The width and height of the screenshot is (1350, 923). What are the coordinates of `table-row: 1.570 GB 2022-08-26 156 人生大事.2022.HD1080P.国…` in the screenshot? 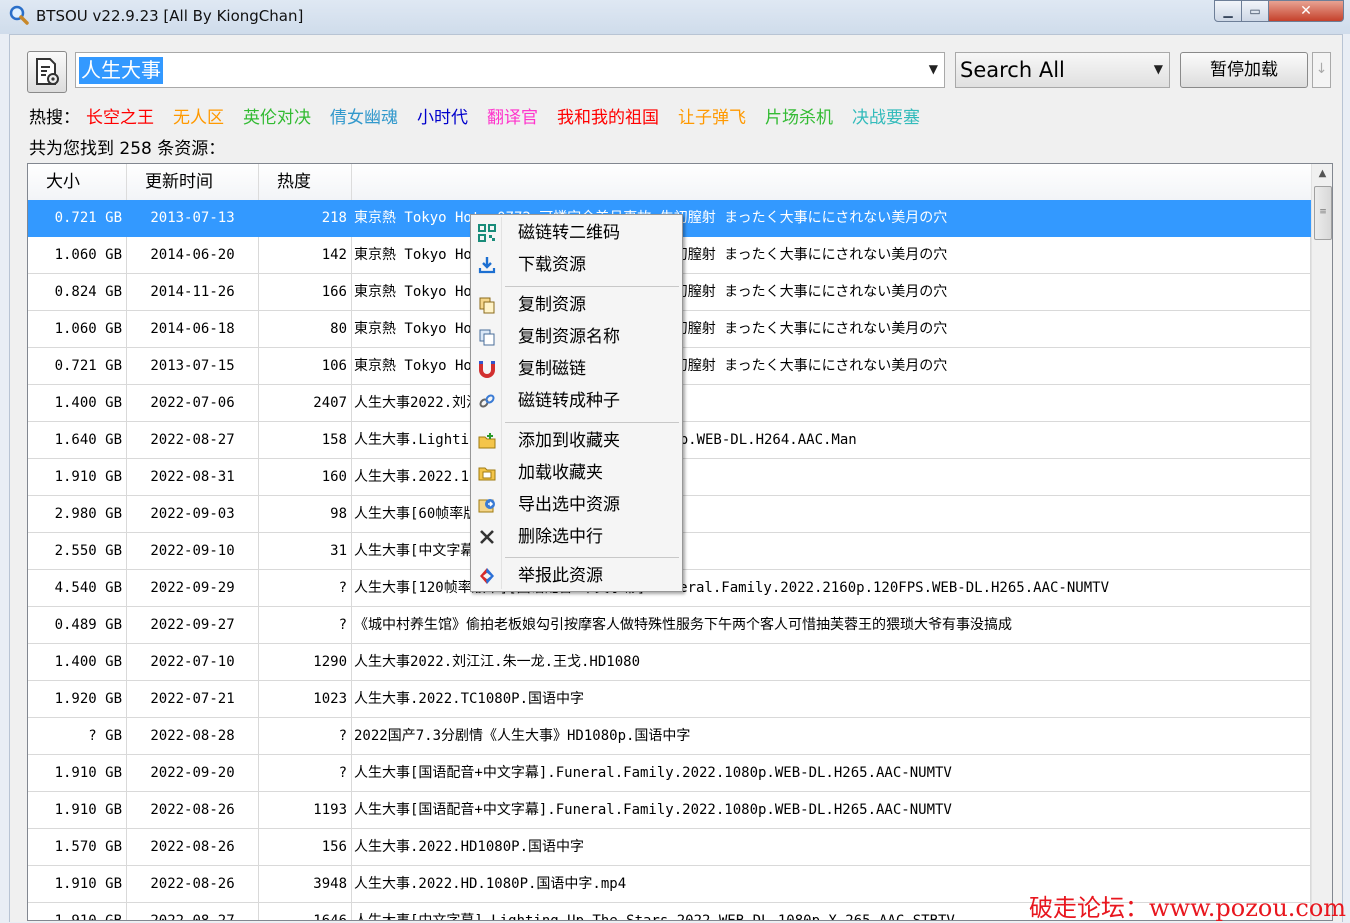 It's located at (669, 847).